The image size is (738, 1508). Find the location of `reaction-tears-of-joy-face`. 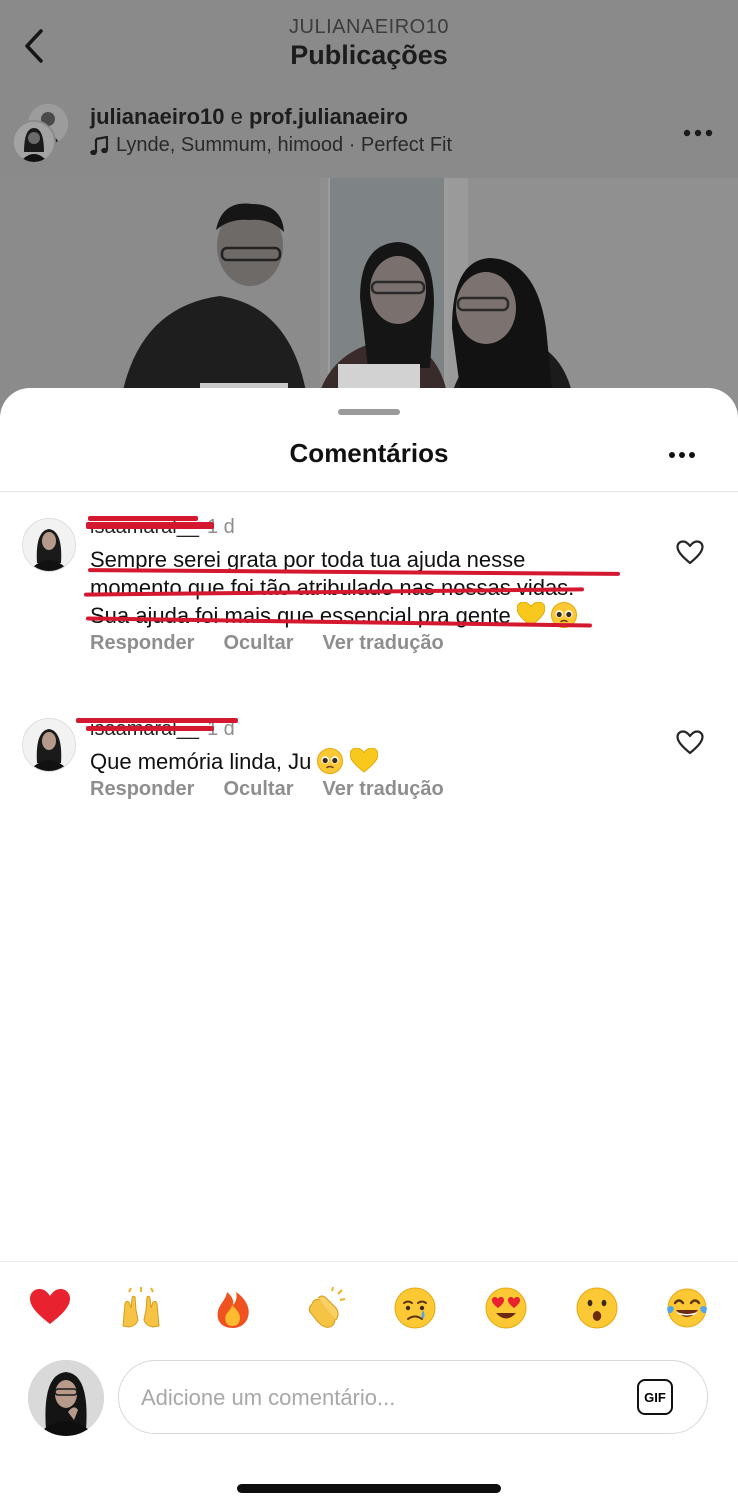

reaction-tears-of-joy-face is located at coordinates (687, 1308).